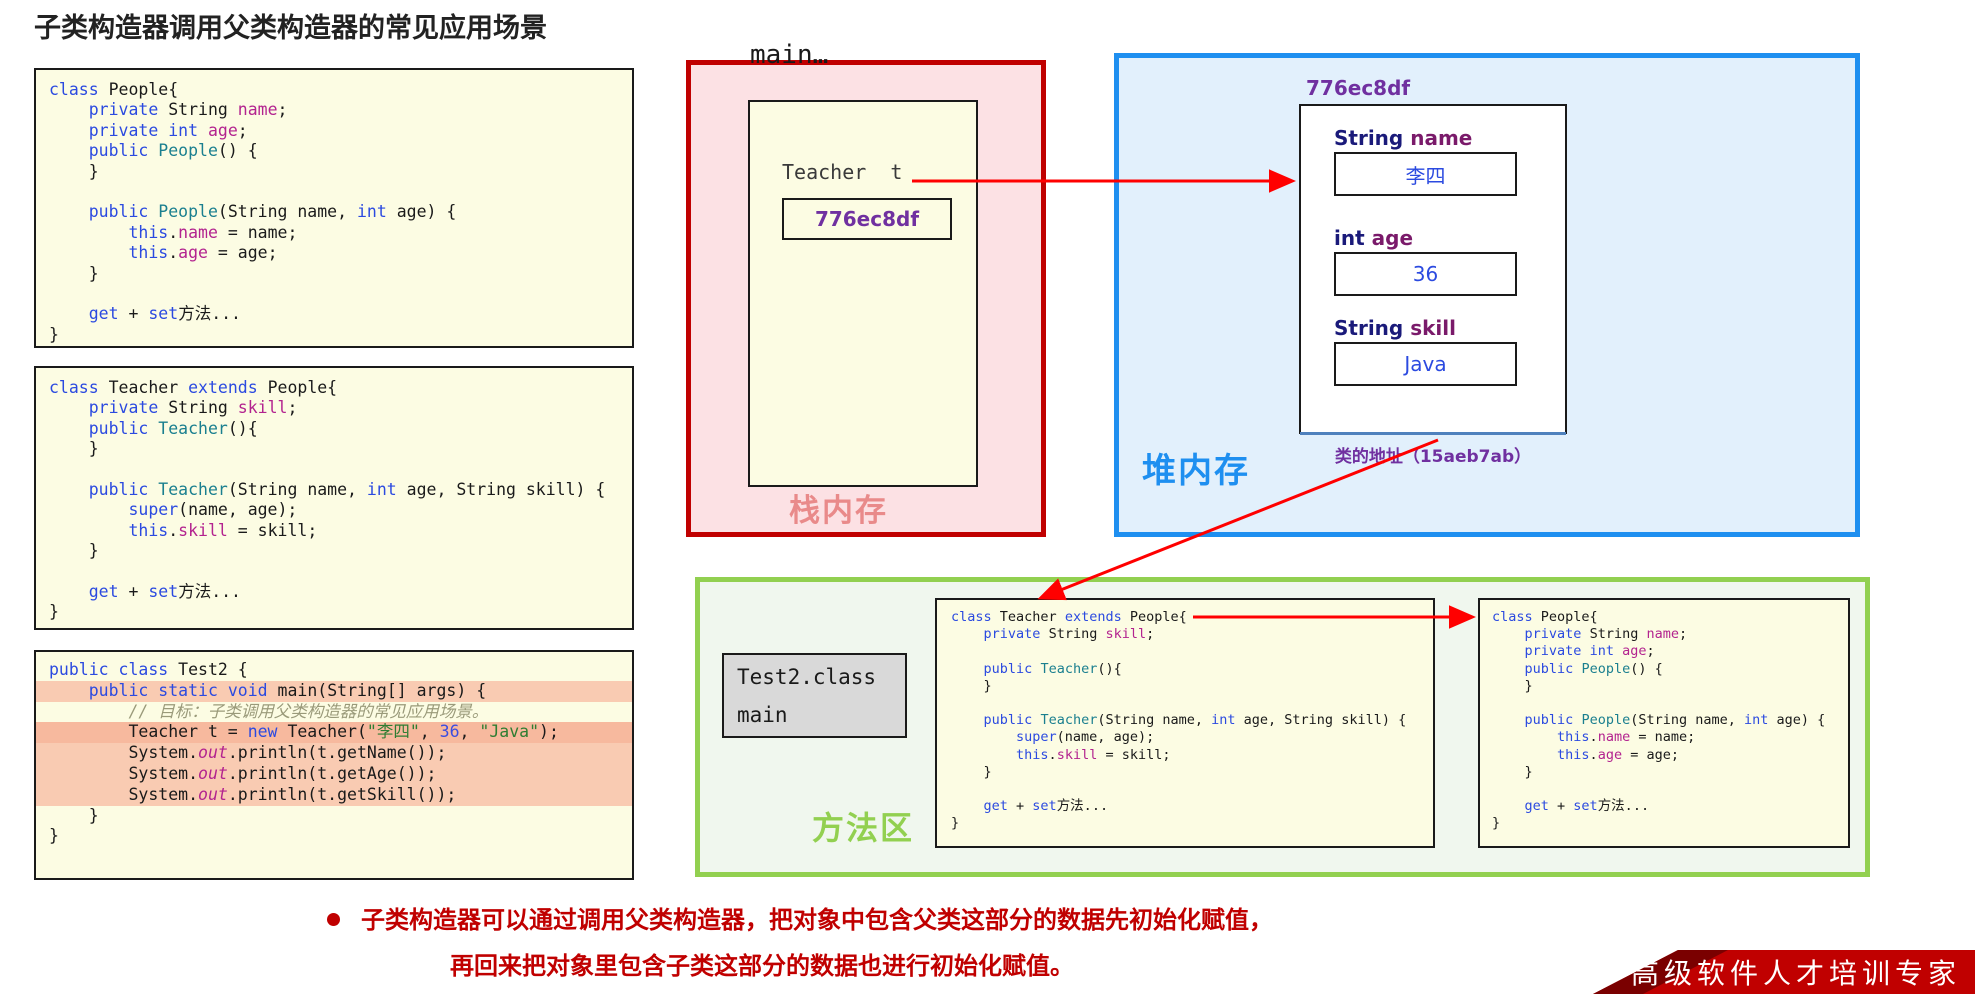 This screenshot has width=1975, height=994. I want to click on heap-field-value-age: 36, so click(1425, 274).